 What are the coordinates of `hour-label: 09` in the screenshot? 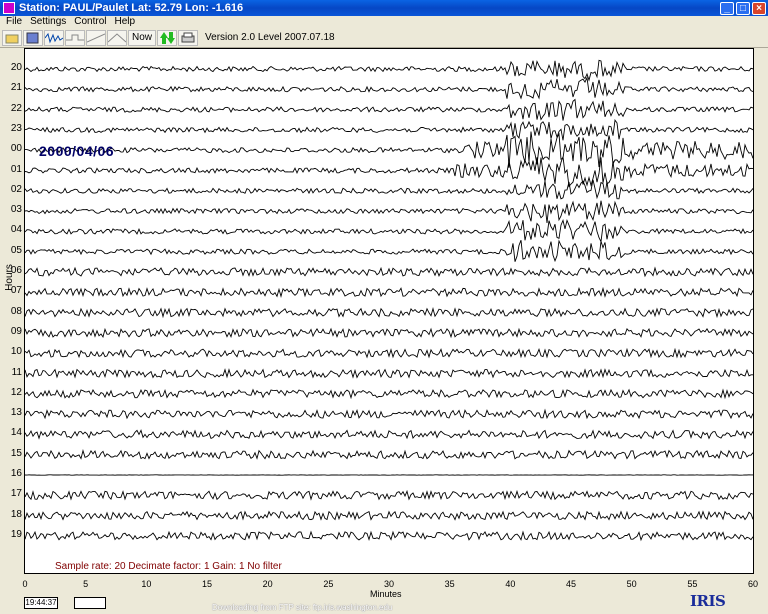 It's located at (16, 331).